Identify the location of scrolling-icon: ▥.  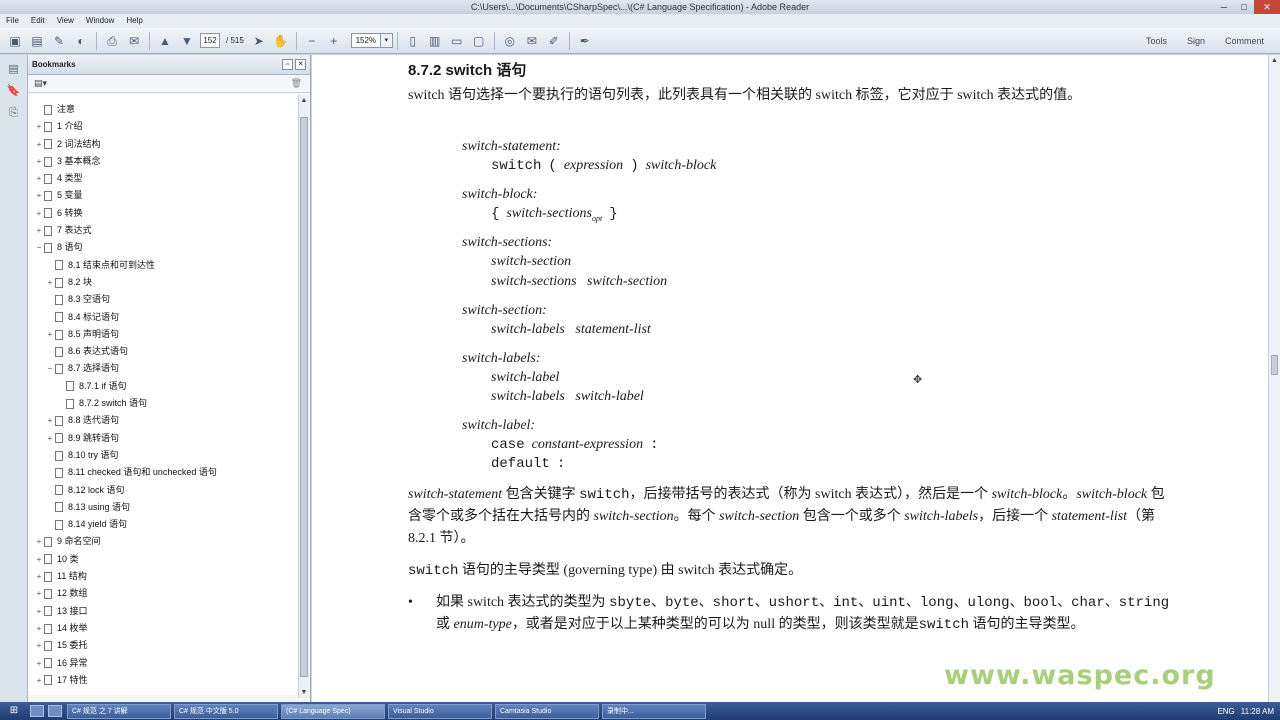
(435, 41).